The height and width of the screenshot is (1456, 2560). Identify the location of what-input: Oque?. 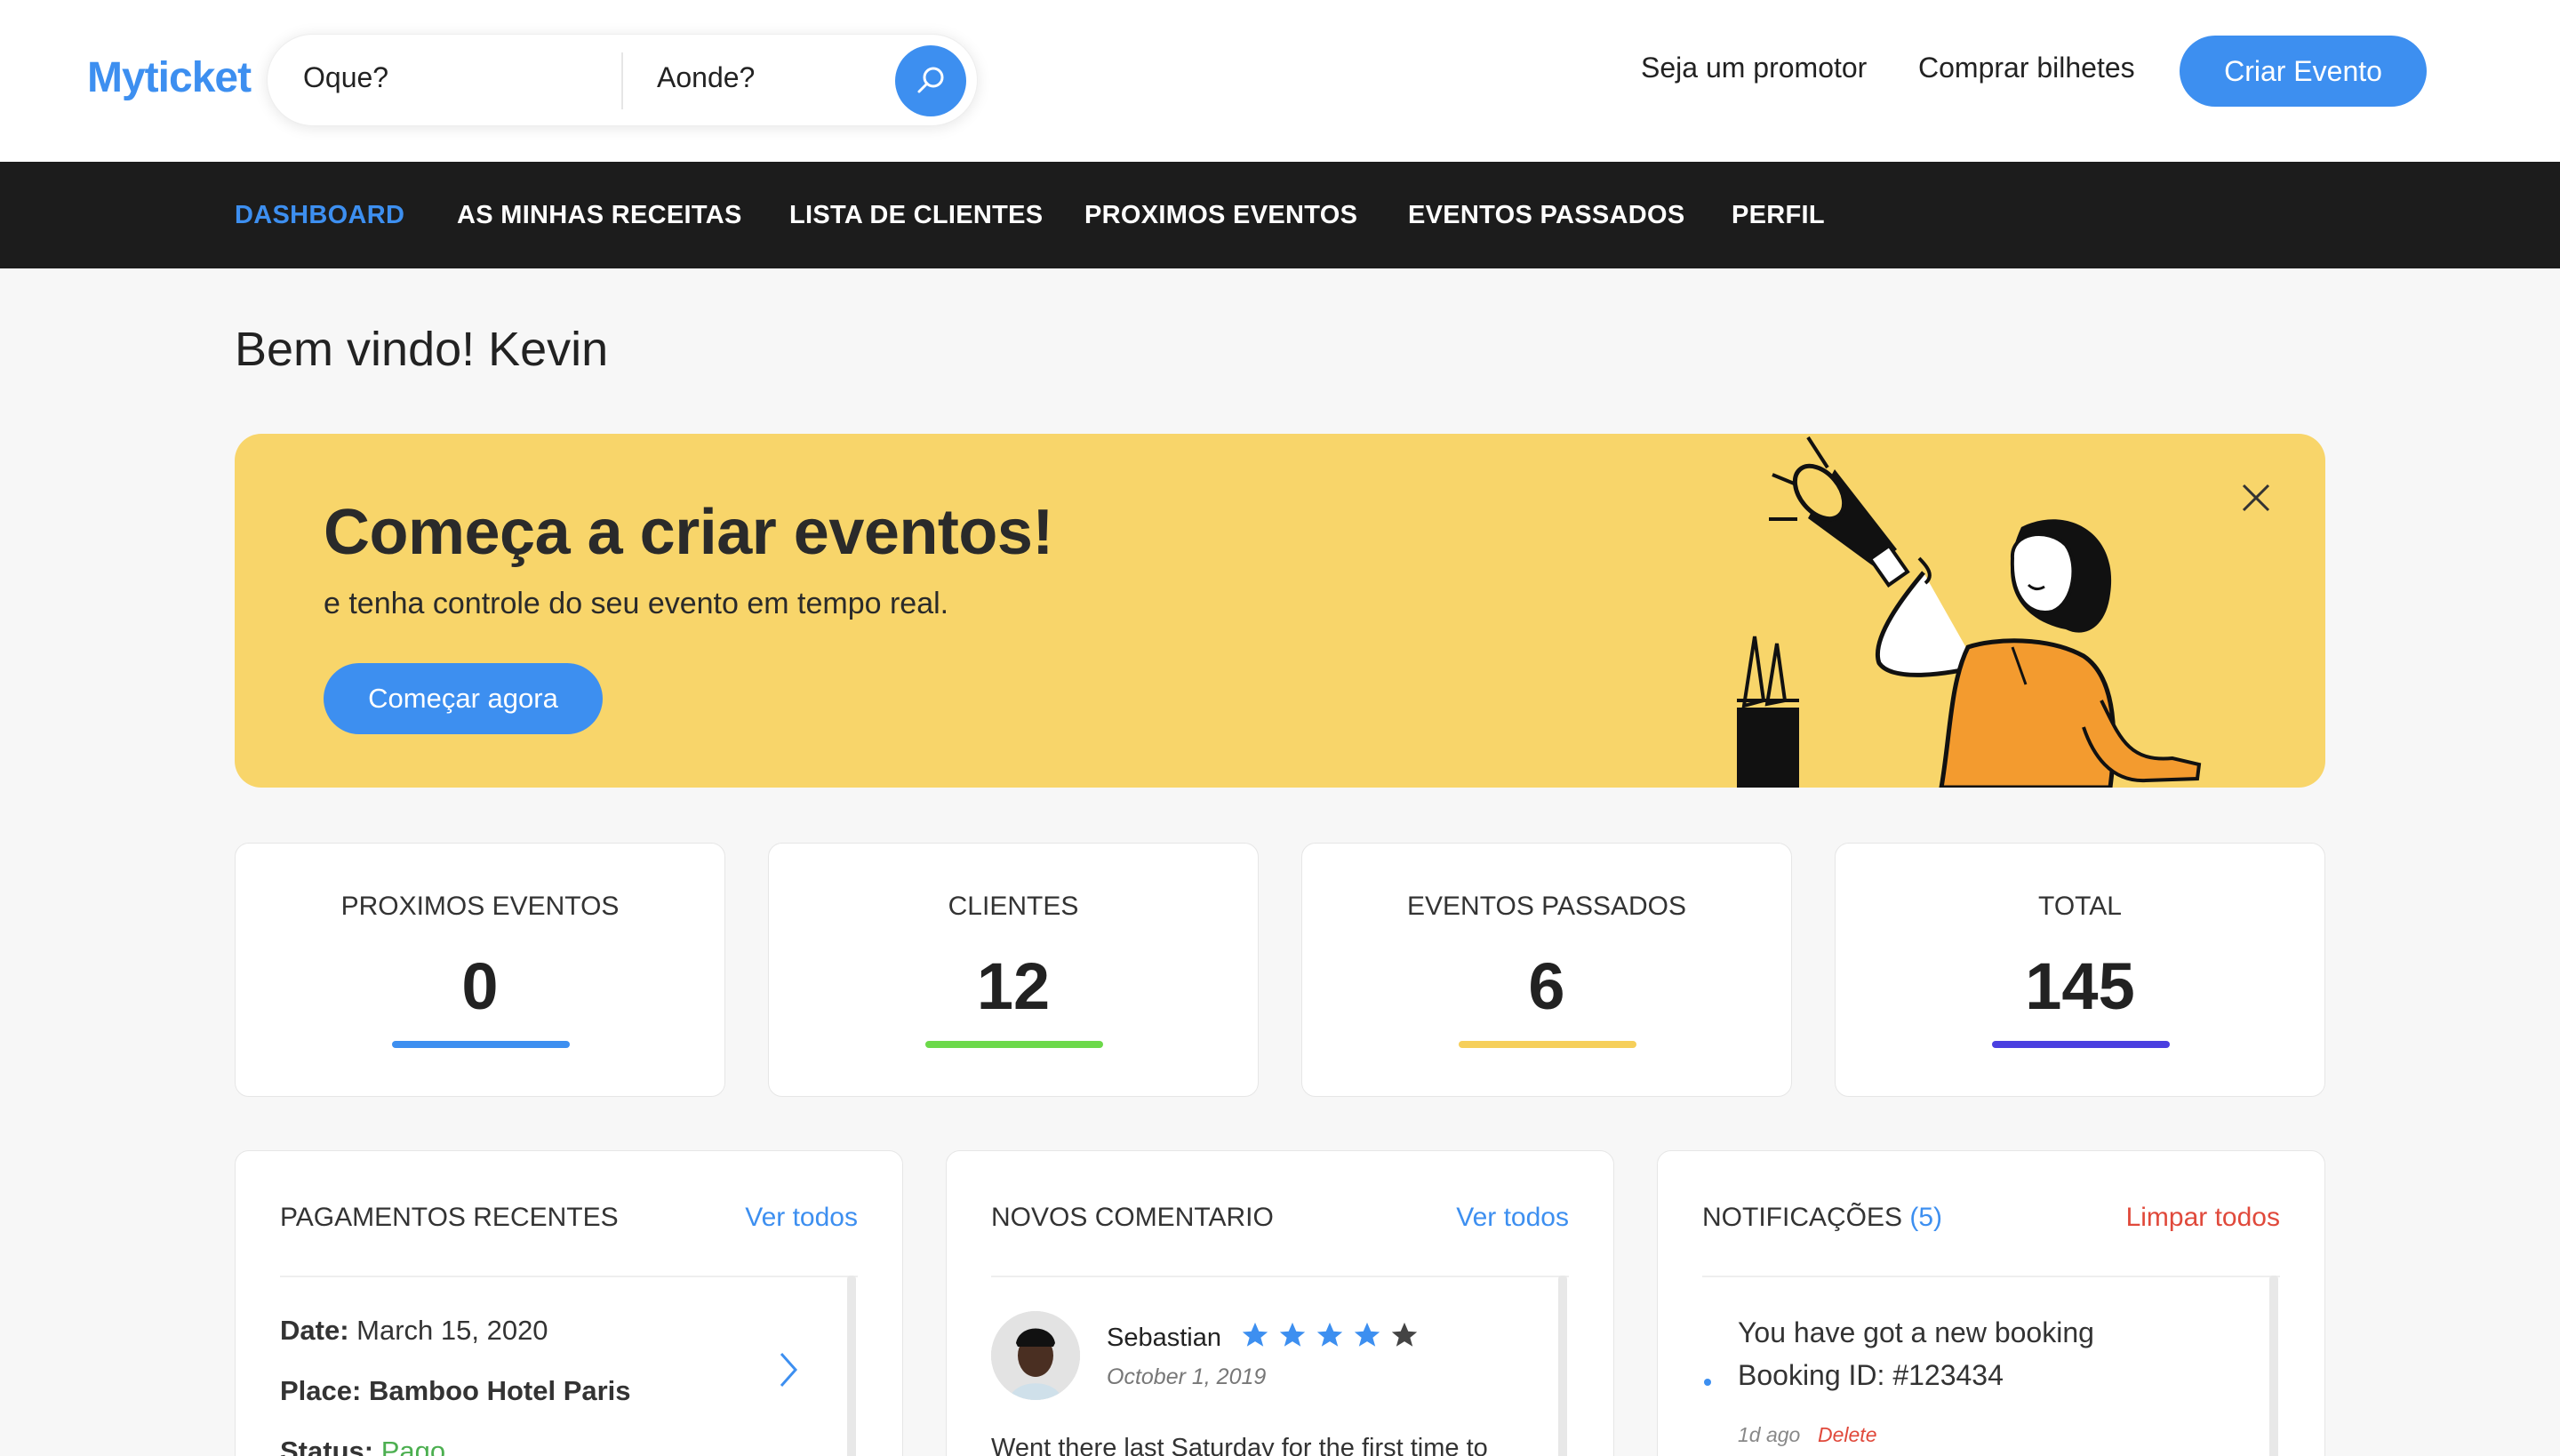
(345, 77).